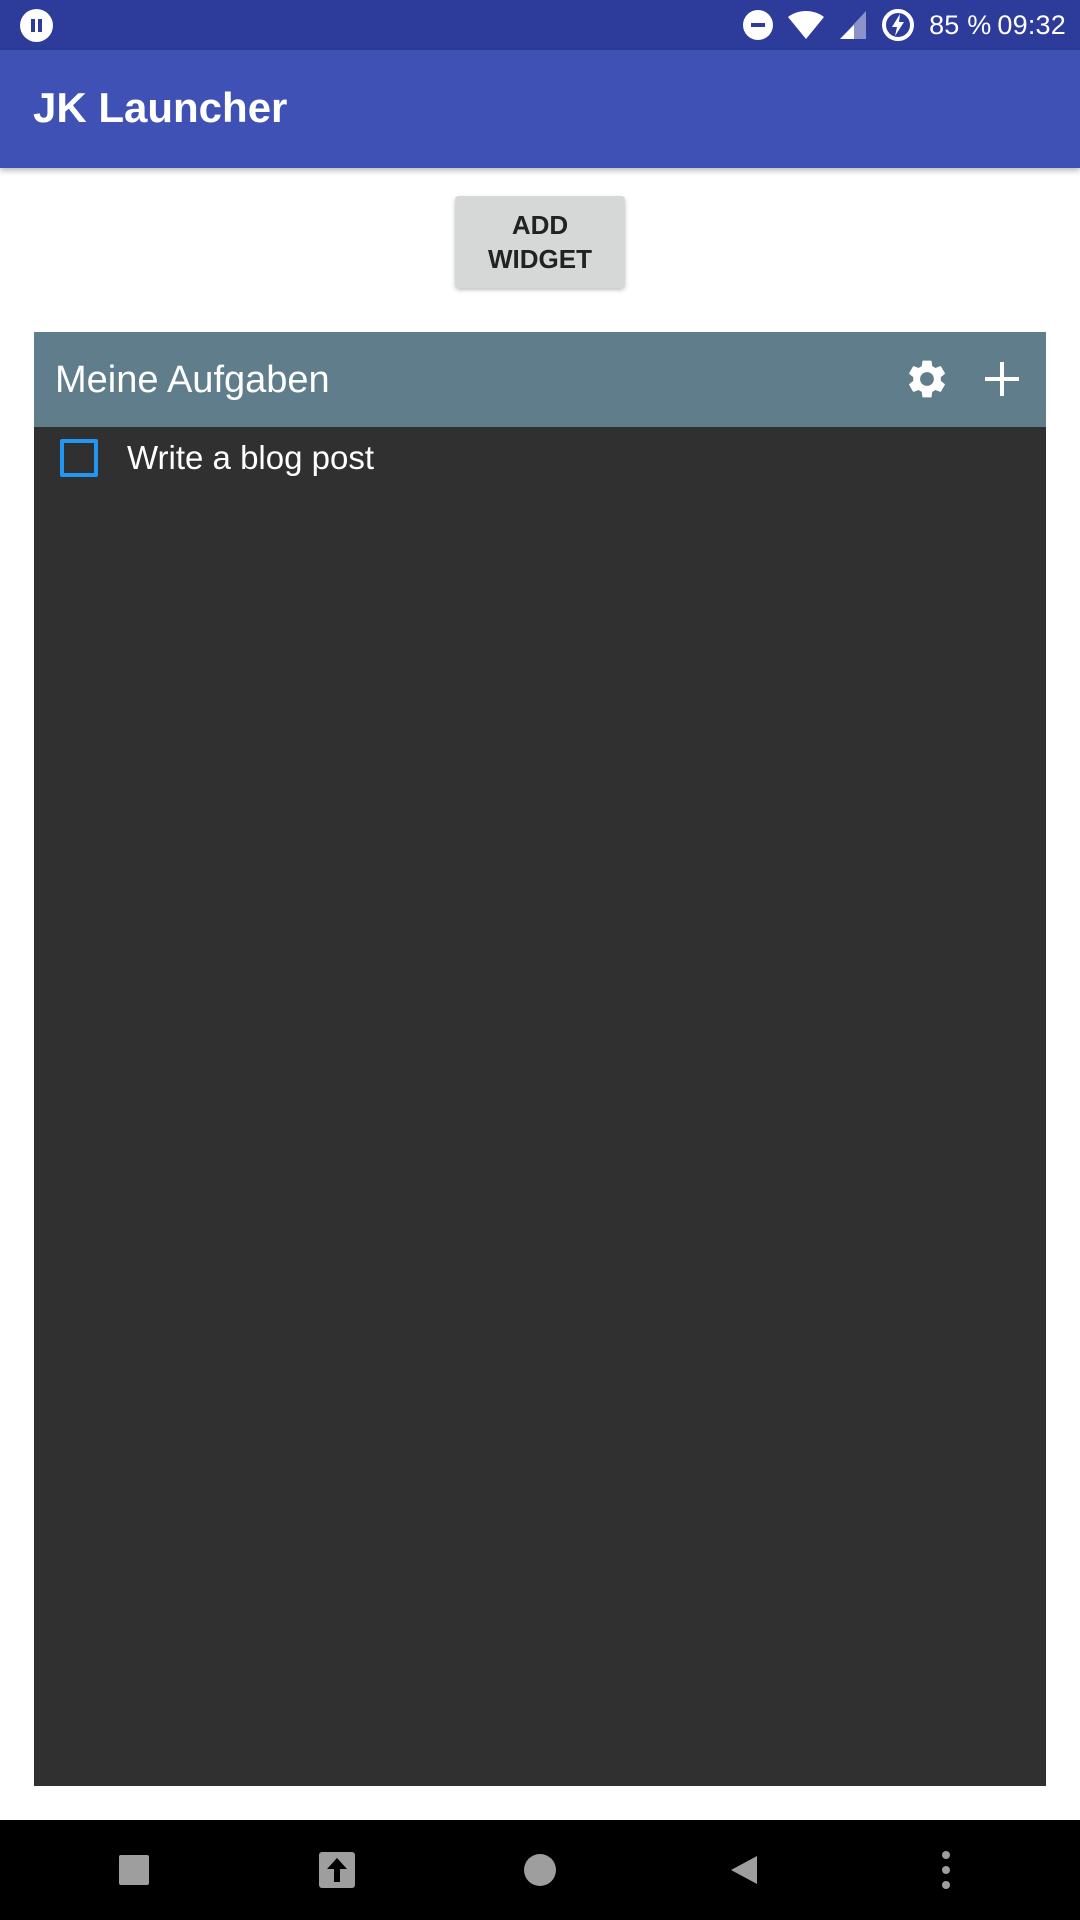 The image size is (1080, 1920). What do you see at coordinates (540, 379) in the screenshot?
I see `widget-header: Meine Aufgaben` at bounding box center [540, 379].